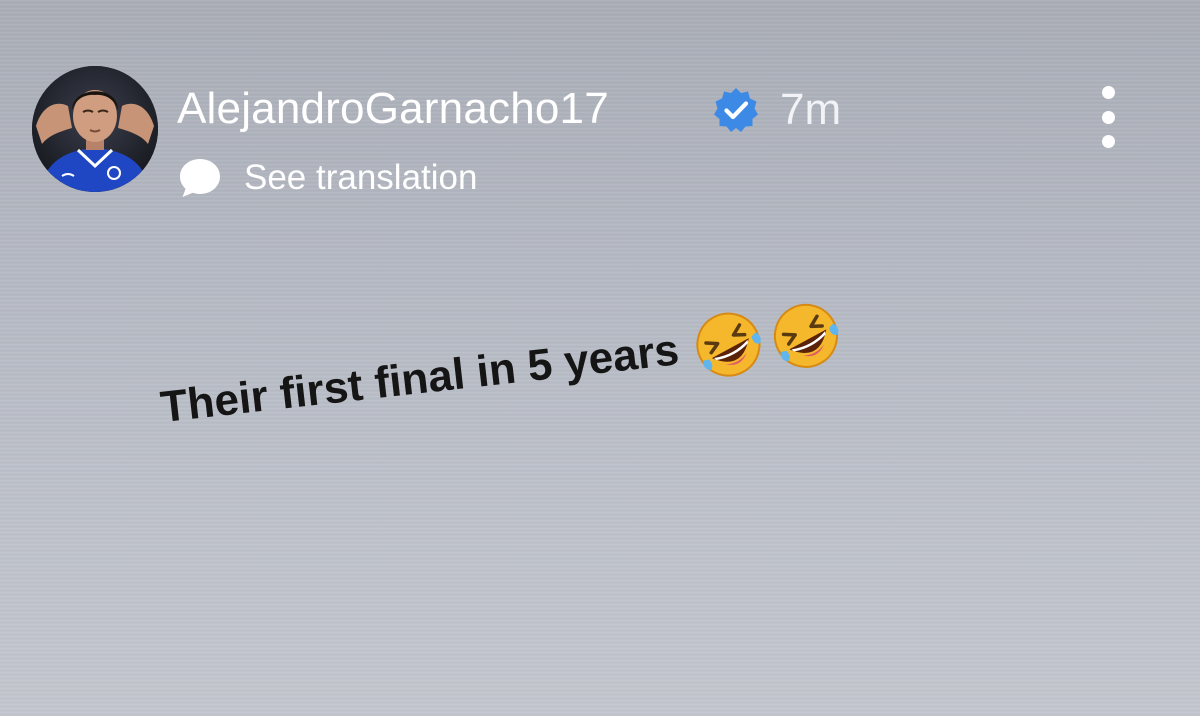  What do you see at coordinates (200, 178) in the screenshot?
I see `speech-bubble-icon` at bounding box center [200, 178].